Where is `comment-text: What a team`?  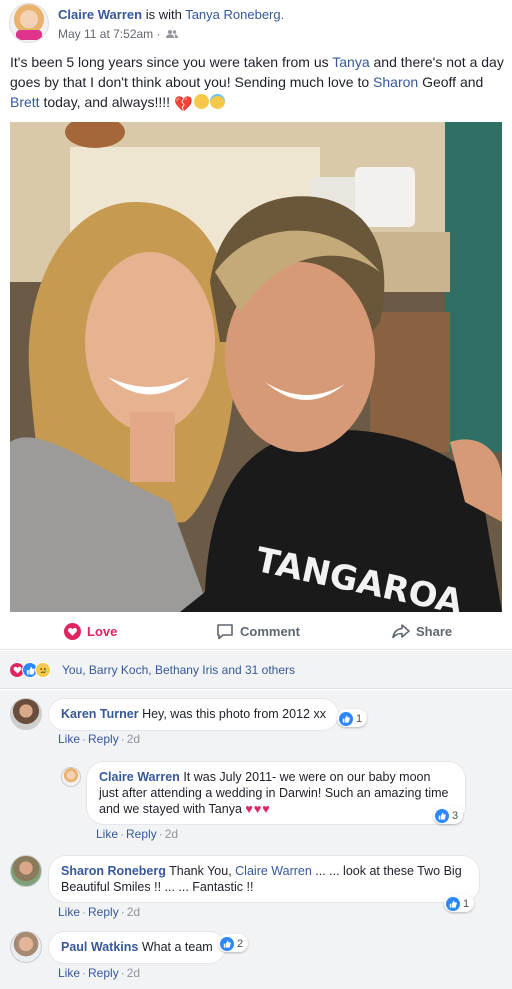
comment-text: What a team is located at coordinates (177, 947).